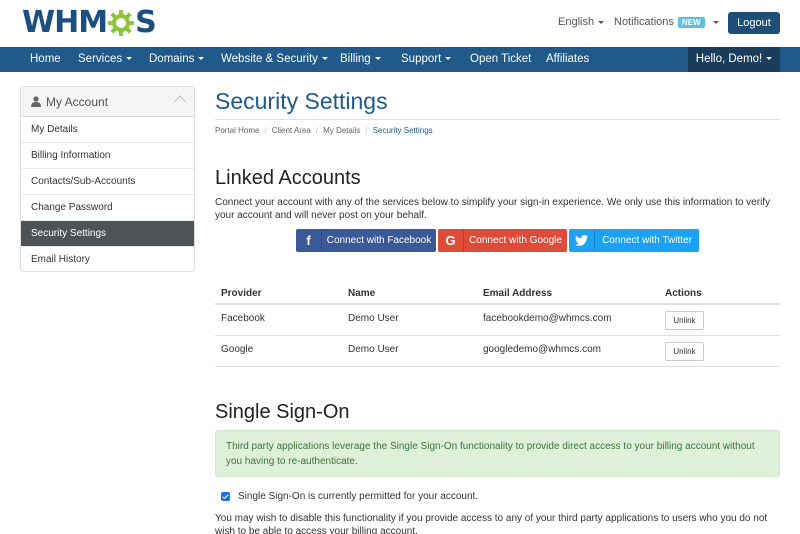 The image size is (800, 534). What do you see at coordinates (288, 178) in the screenshot?
I see `linked-accounts-heading: Linked Accounts` at bounding box center [288, 178].